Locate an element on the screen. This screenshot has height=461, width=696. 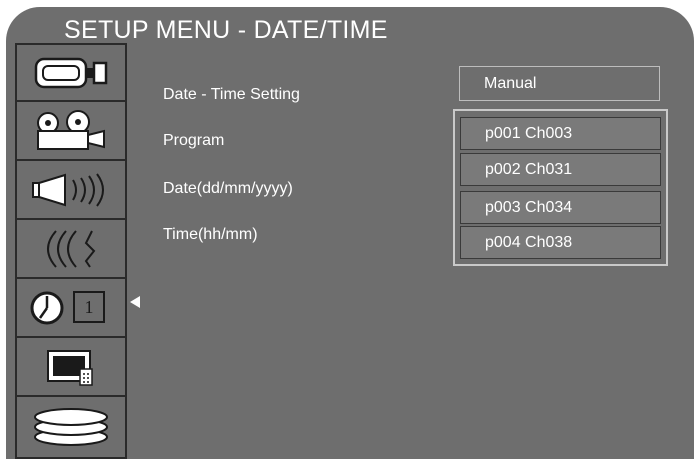
sidebar: 1 is located at coordinates (71, 251).